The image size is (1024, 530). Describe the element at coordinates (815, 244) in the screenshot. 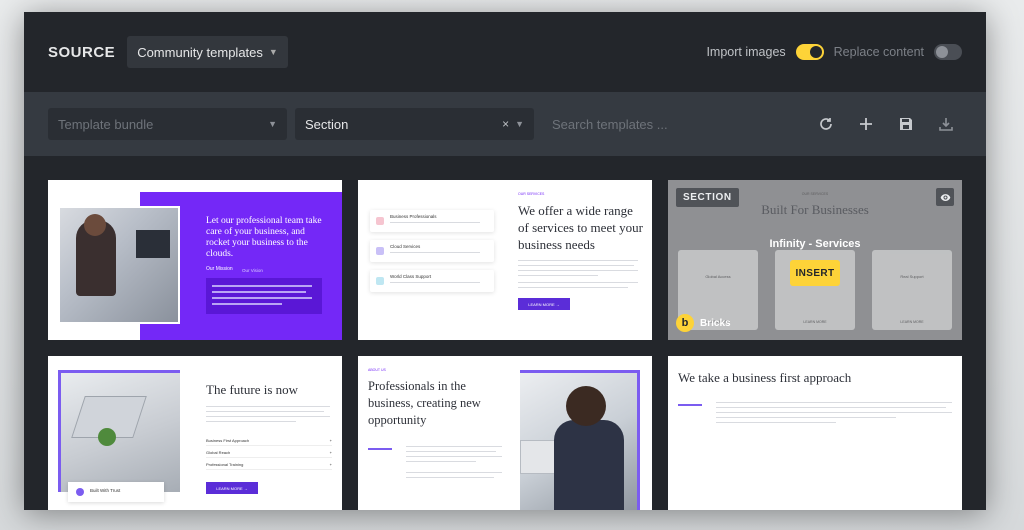

I see `template-name: Infinity - Services` at that location.